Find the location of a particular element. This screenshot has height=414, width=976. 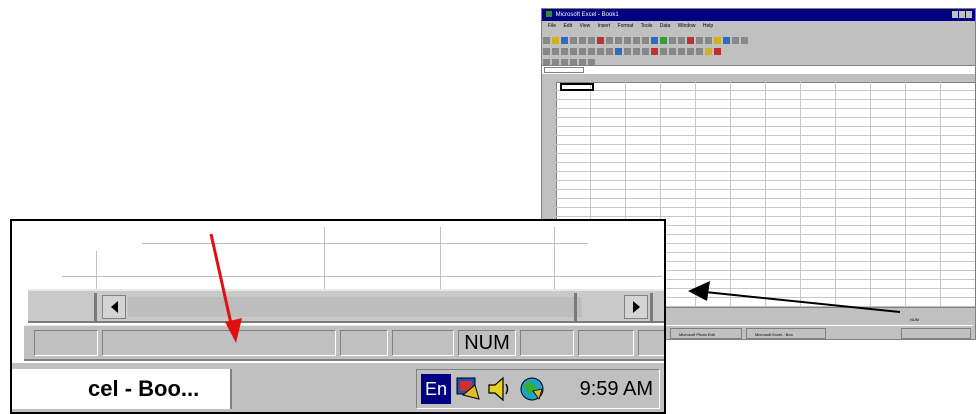

horizontal-scrollbar is located at coordinates (346, 306).